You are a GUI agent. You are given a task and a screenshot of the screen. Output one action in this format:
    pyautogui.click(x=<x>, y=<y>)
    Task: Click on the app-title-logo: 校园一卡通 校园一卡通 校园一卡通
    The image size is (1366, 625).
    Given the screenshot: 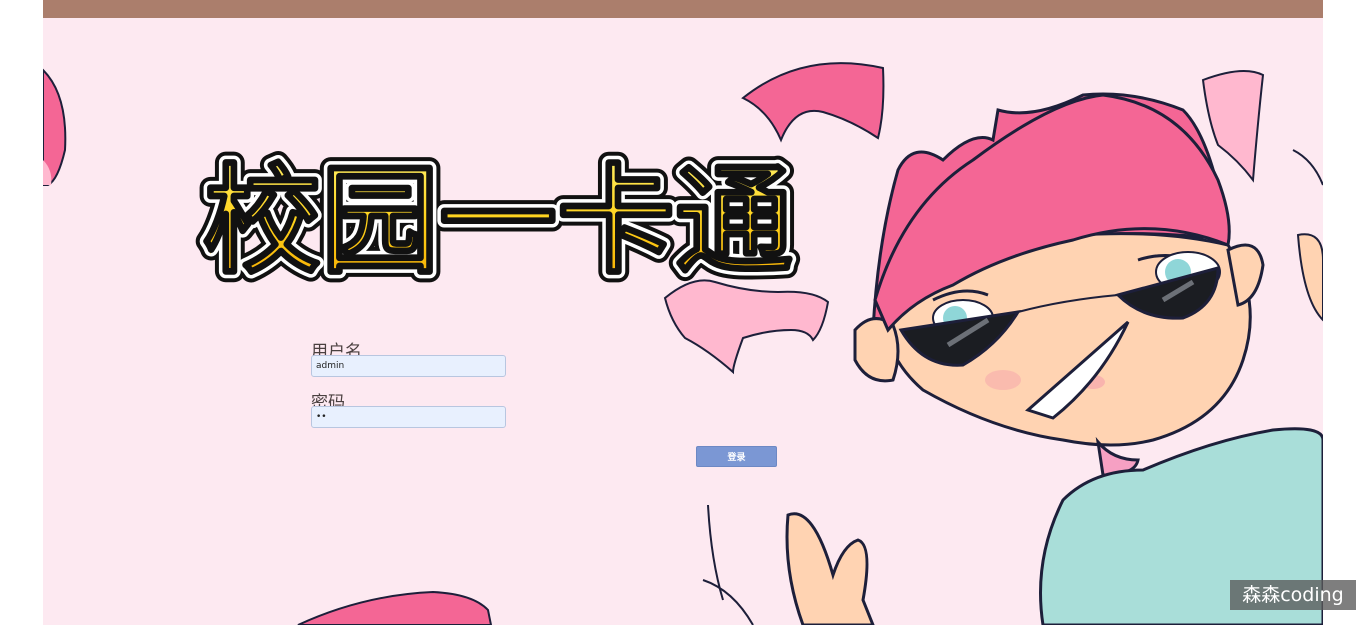 What is the action you would take?
    pyautogui.click(x=498, y=222)
    